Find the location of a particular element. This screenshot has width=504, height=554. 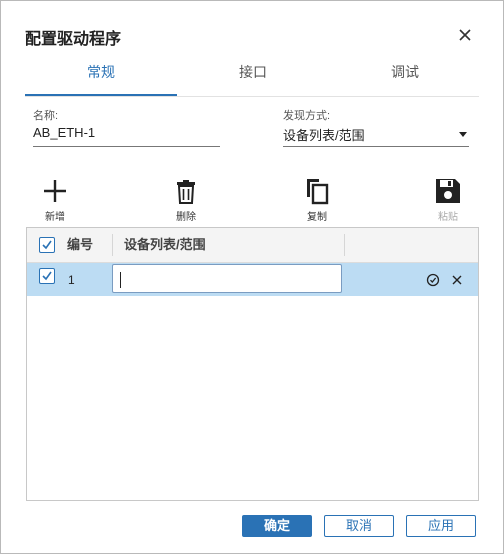

row-checkbox is located at coordinates (47, 276).